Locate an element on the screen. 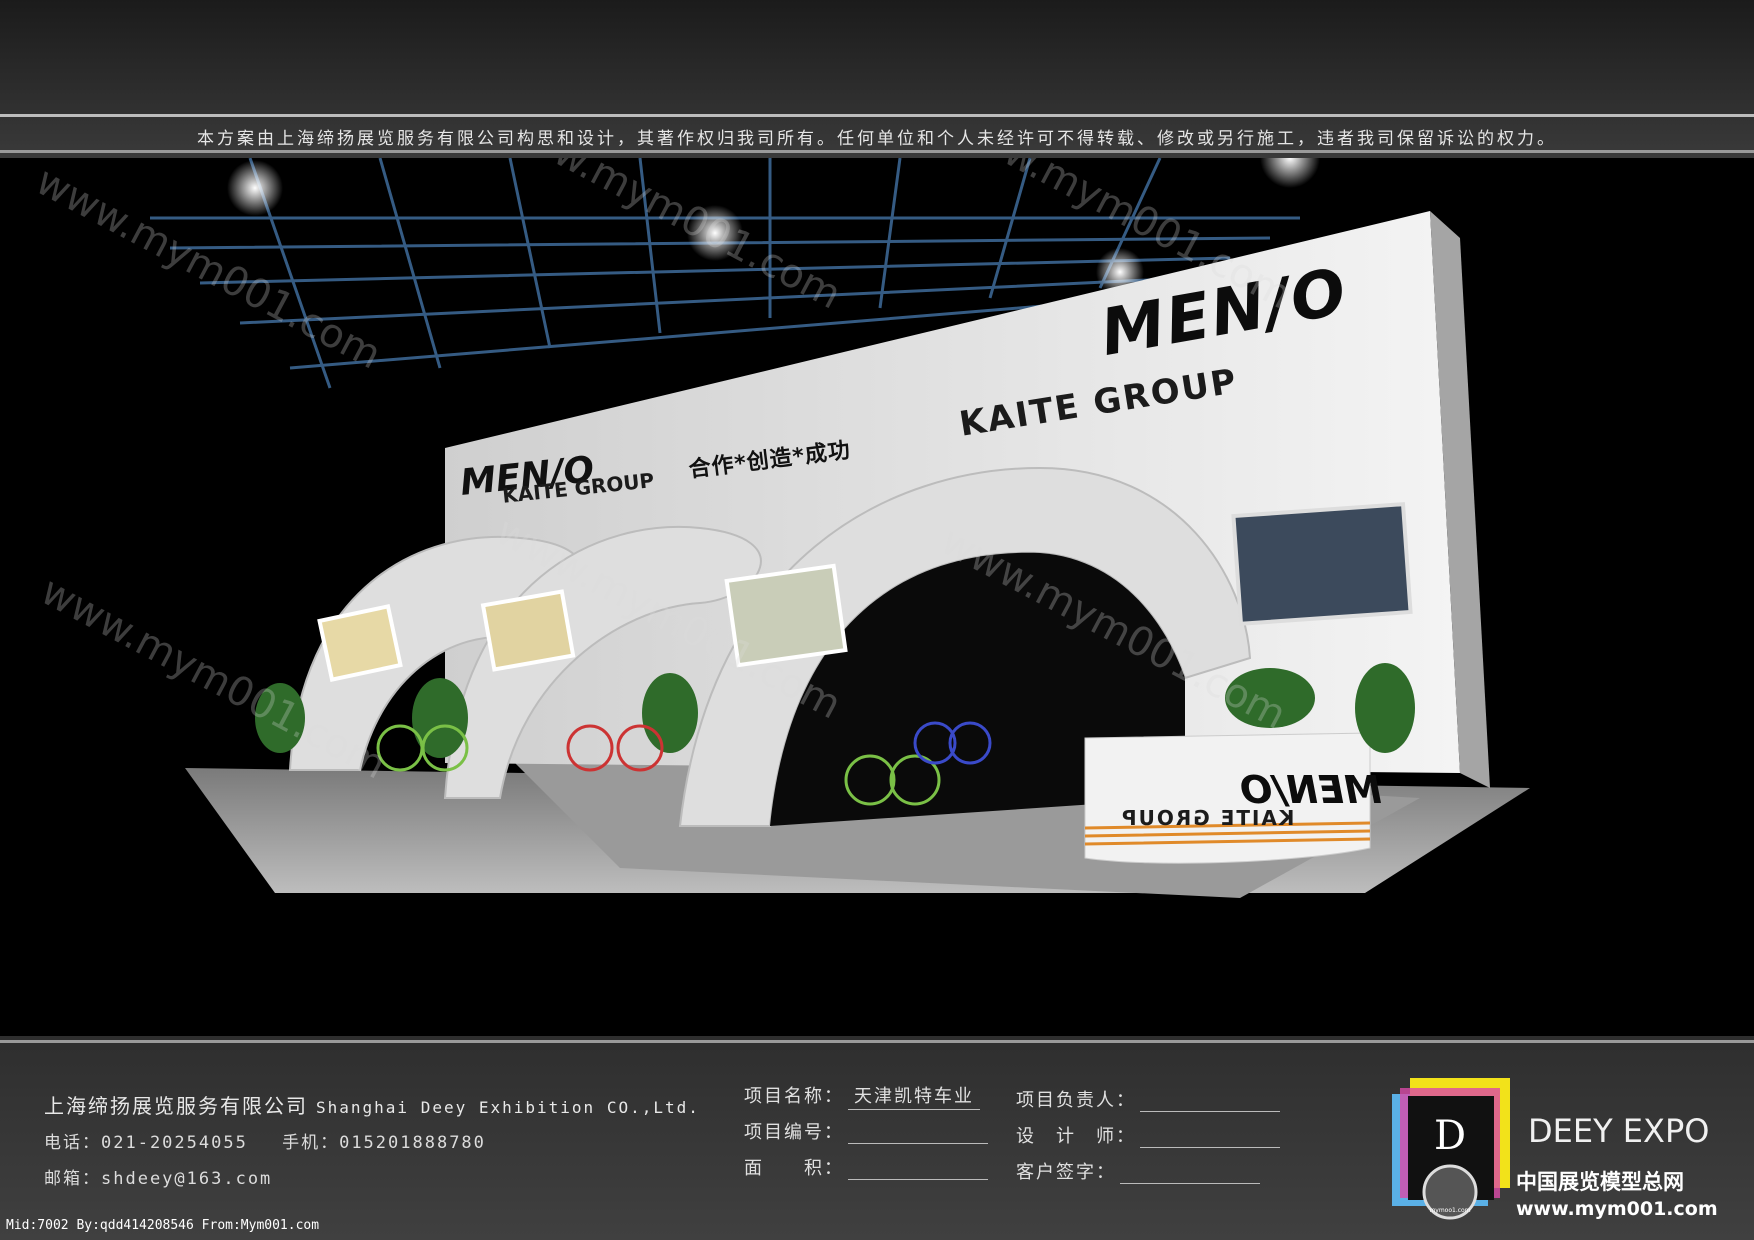 This screenshot has width=1754, height=1240. footer-rule is located at coordinates (877, 1041).